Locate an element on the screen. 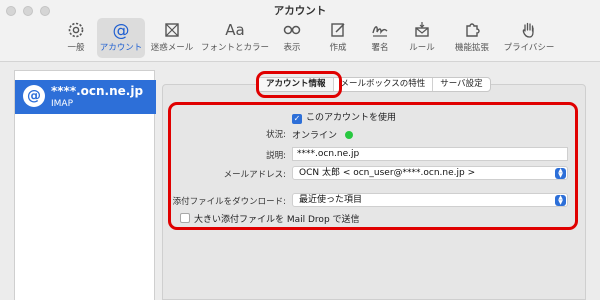  toolbar-privacy: プライバシー is located at coordinates (529, 38).